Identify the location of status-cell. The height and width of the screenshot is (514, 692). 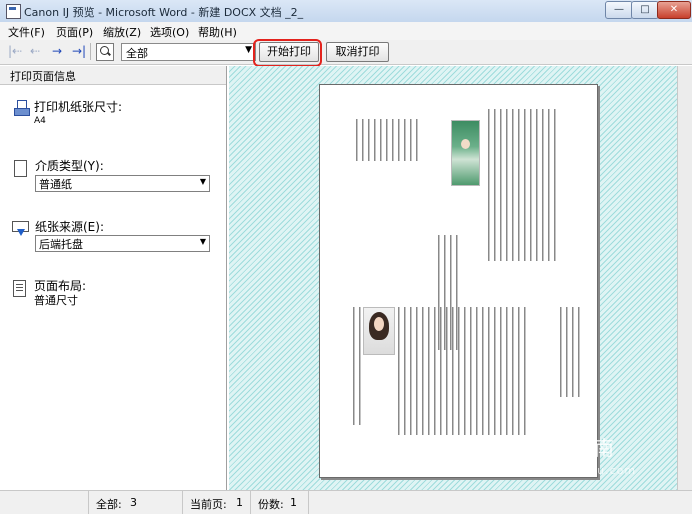
(154, 502).